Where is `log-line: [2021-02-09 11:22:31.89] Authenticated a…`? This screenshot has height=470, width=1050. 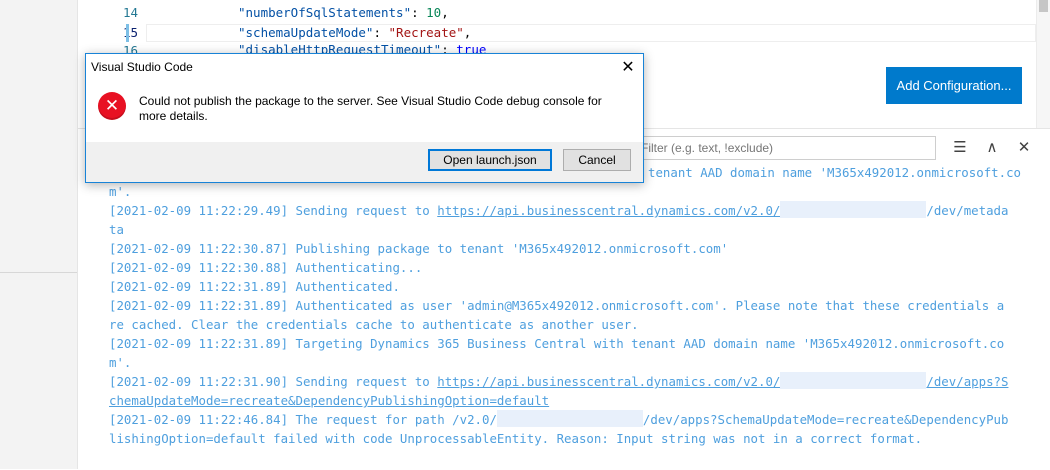
log-line: [2021-02-09 11:22:31.89] Authenticated a… is located at coordinates (557, 305).